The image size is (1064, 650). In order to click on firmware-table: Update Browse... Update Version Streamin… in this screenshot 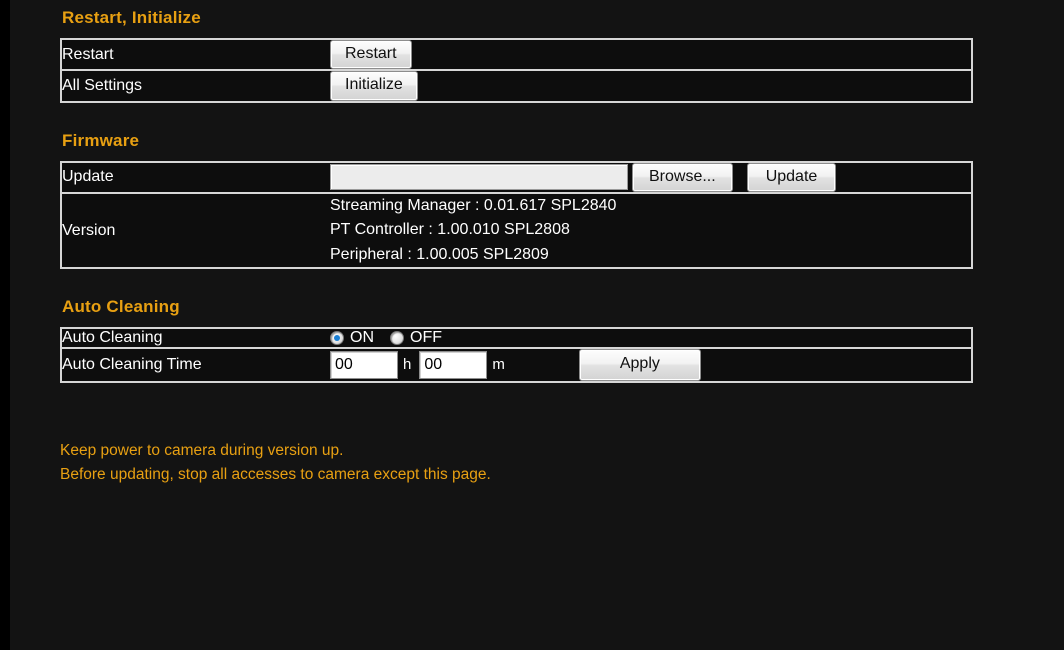, I will do `click(516, 215)`.